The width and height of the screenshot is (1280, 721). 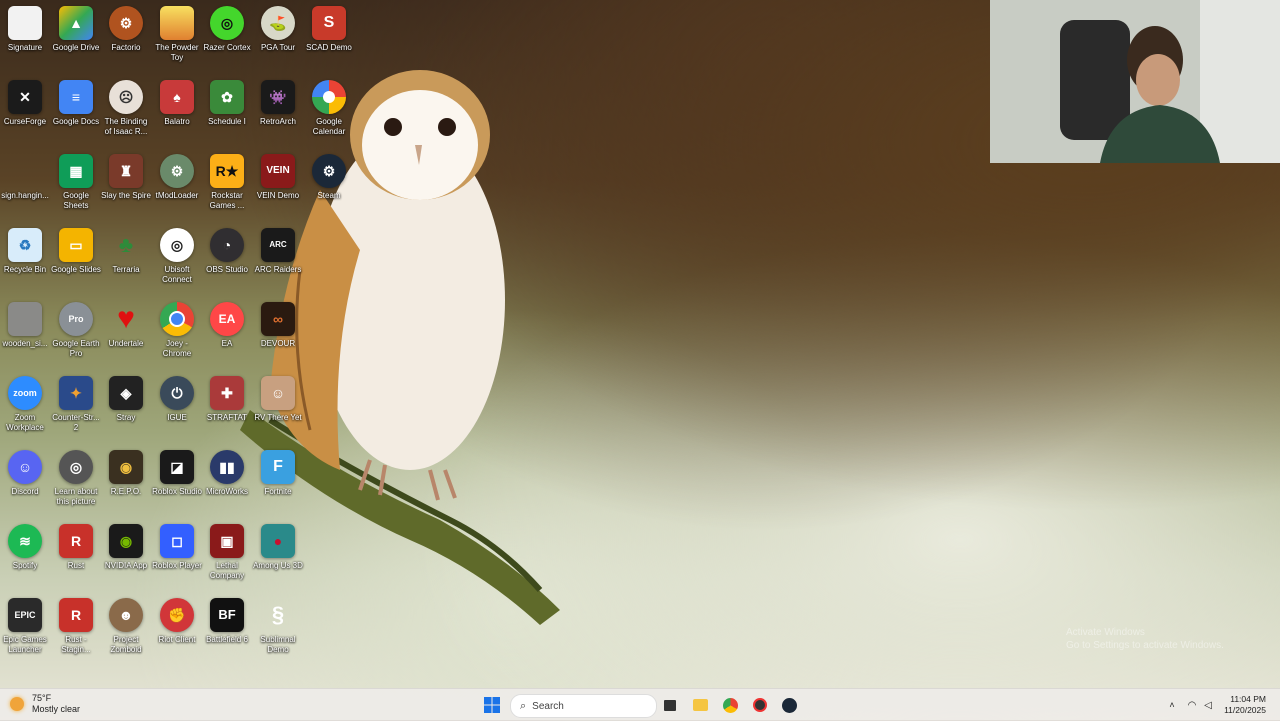 What do you see at coordinates (25, 623) in the screenshot?
I see `desktop-icon-epic-games: EPIC Epic Games Launcher` at bounding box center [25, 623].